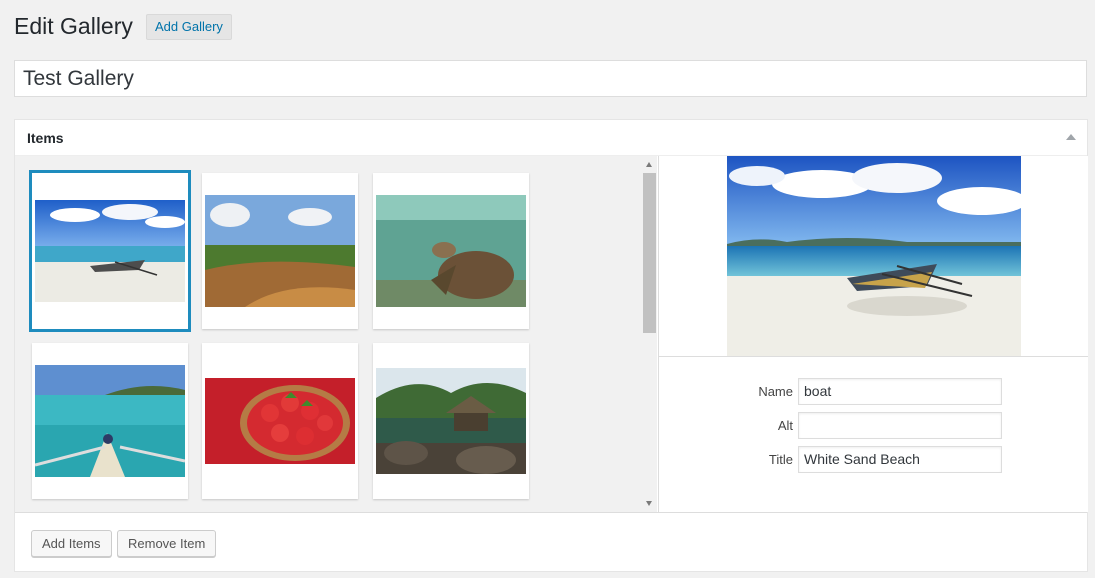 This screenshot has height=578, width=1095. I want to click on gallery-item-boat, so click(110, 251).